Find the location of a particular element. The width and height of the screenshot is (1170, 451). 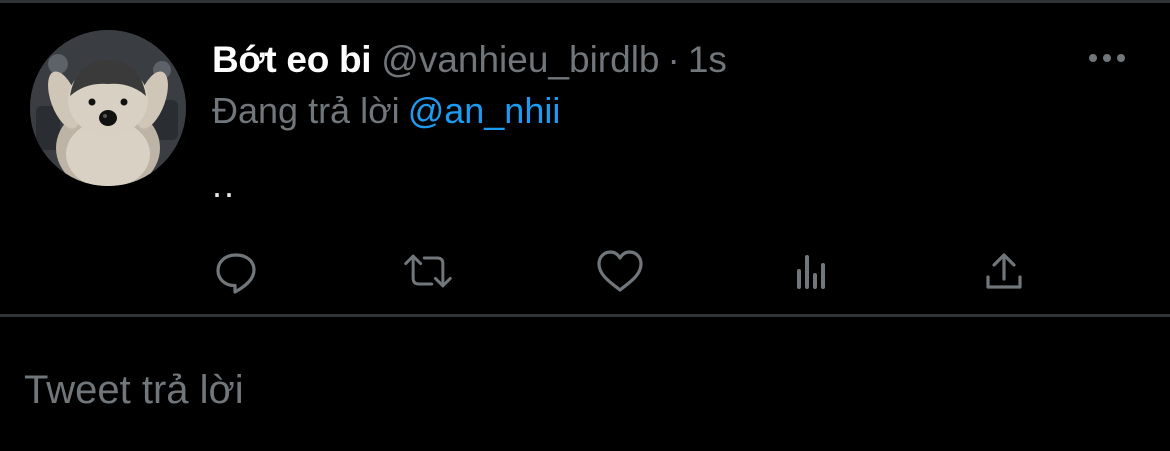

share-upload-icon is located at coordinates (1004, 271).